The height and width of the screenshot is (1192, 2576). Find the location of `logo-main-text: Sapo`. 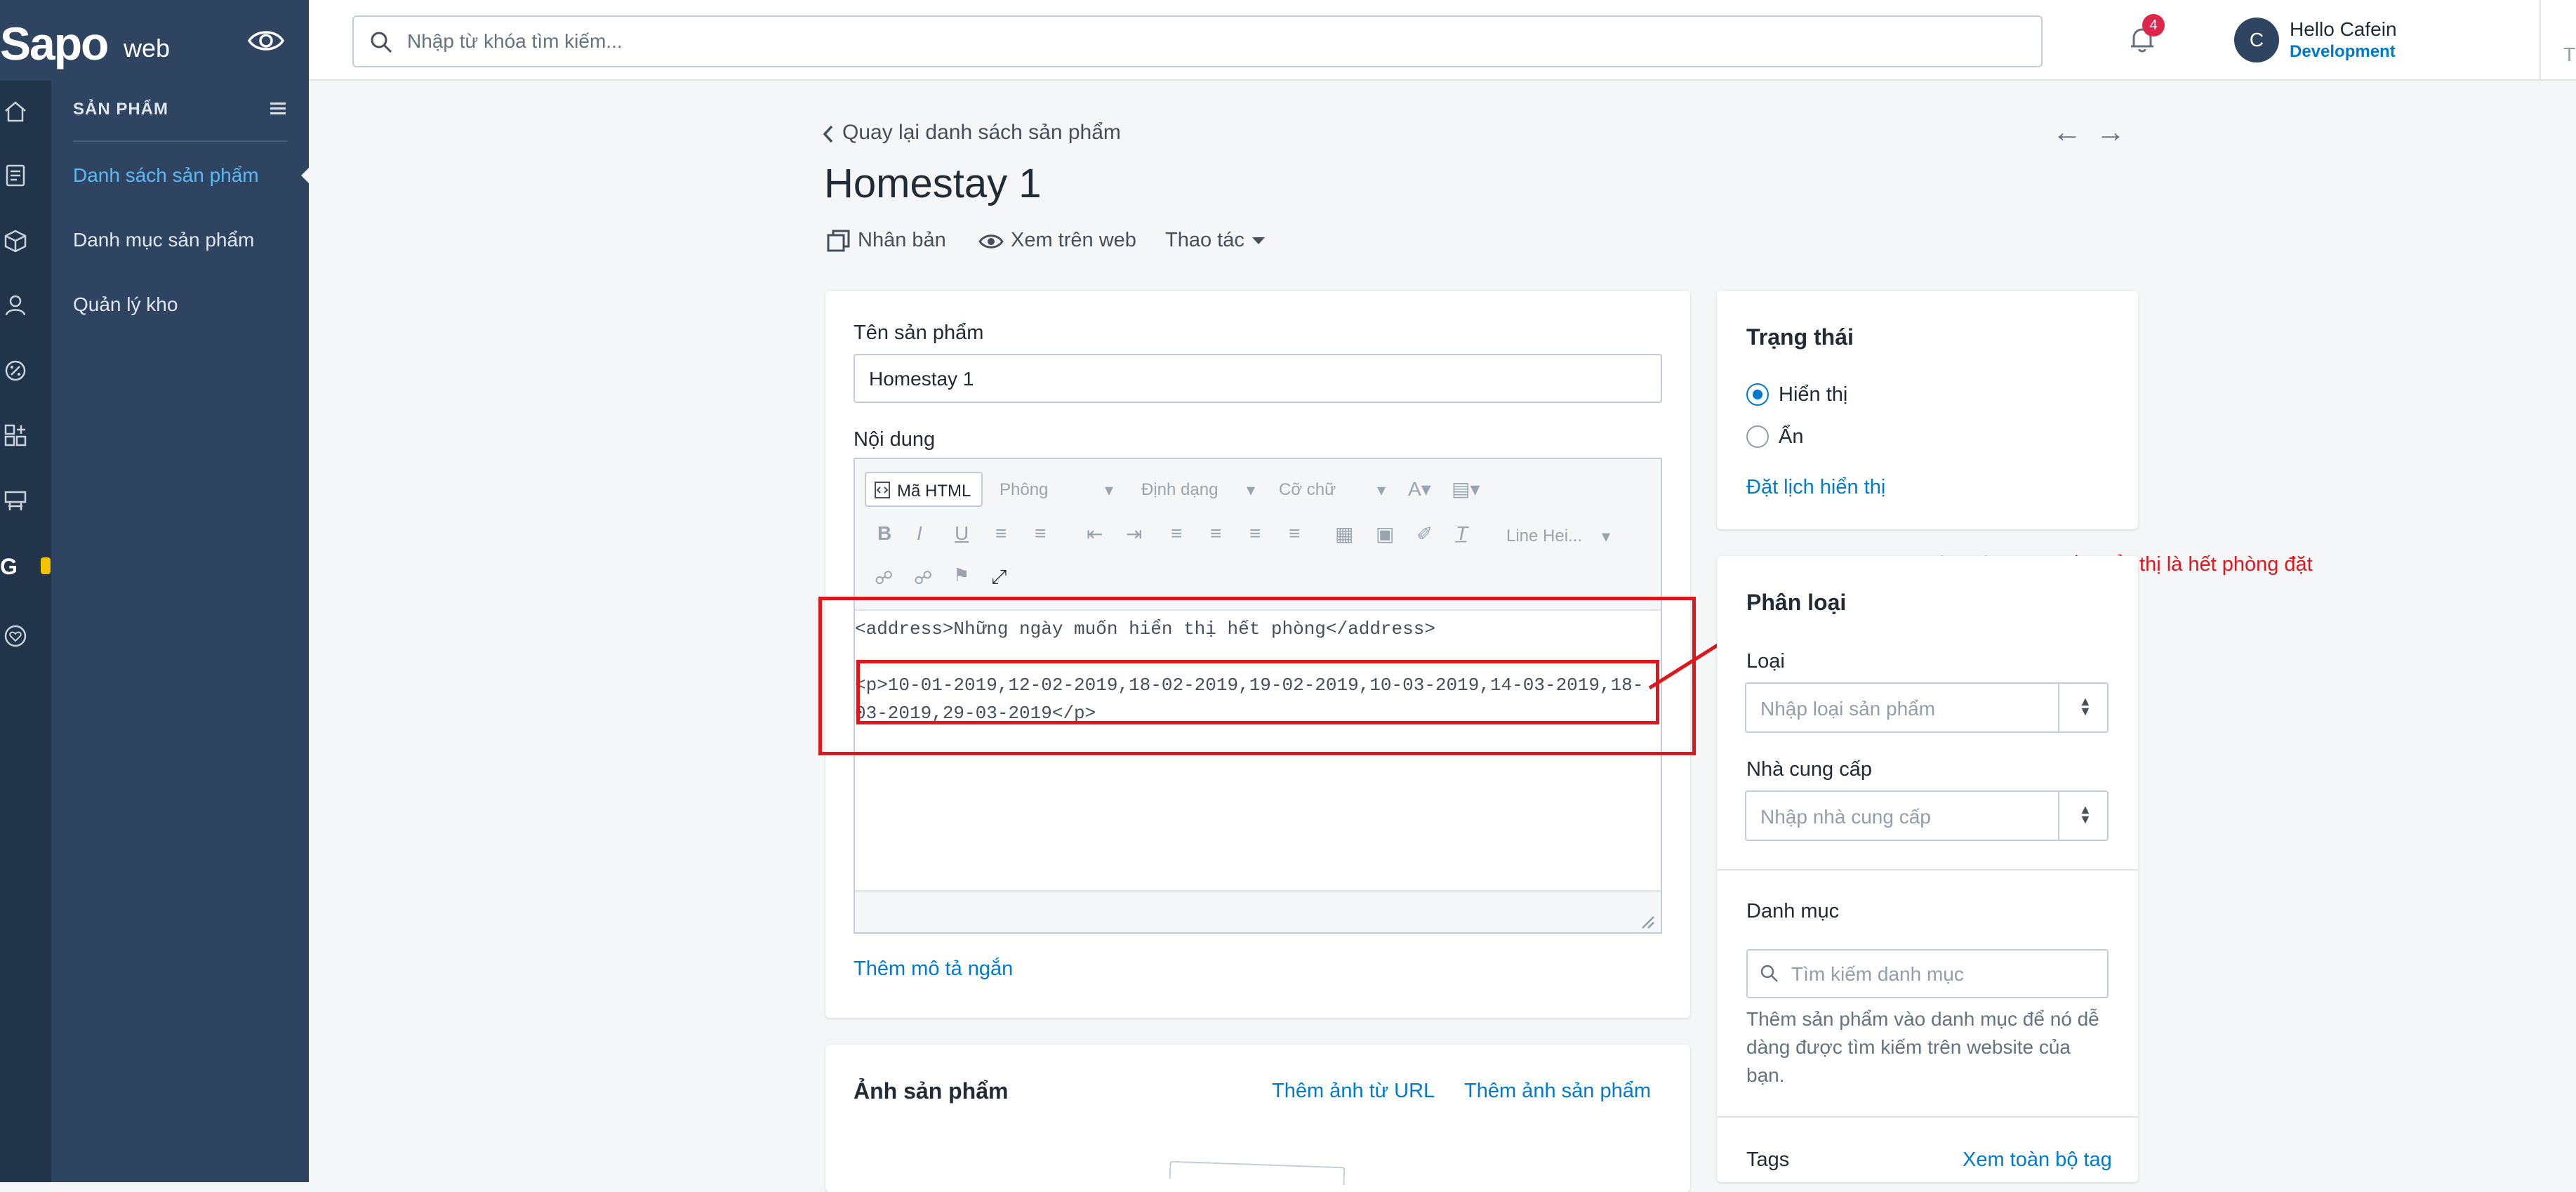

logo-main-text: Sapo is located at coordinates (55, 43).